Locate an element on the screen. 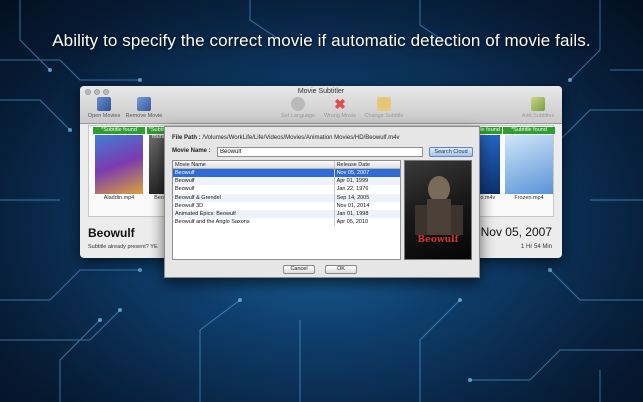 The image size is (643, 402). wrong-movie-button: ✖ Wrong Movie is located at coordinates (340, 108).